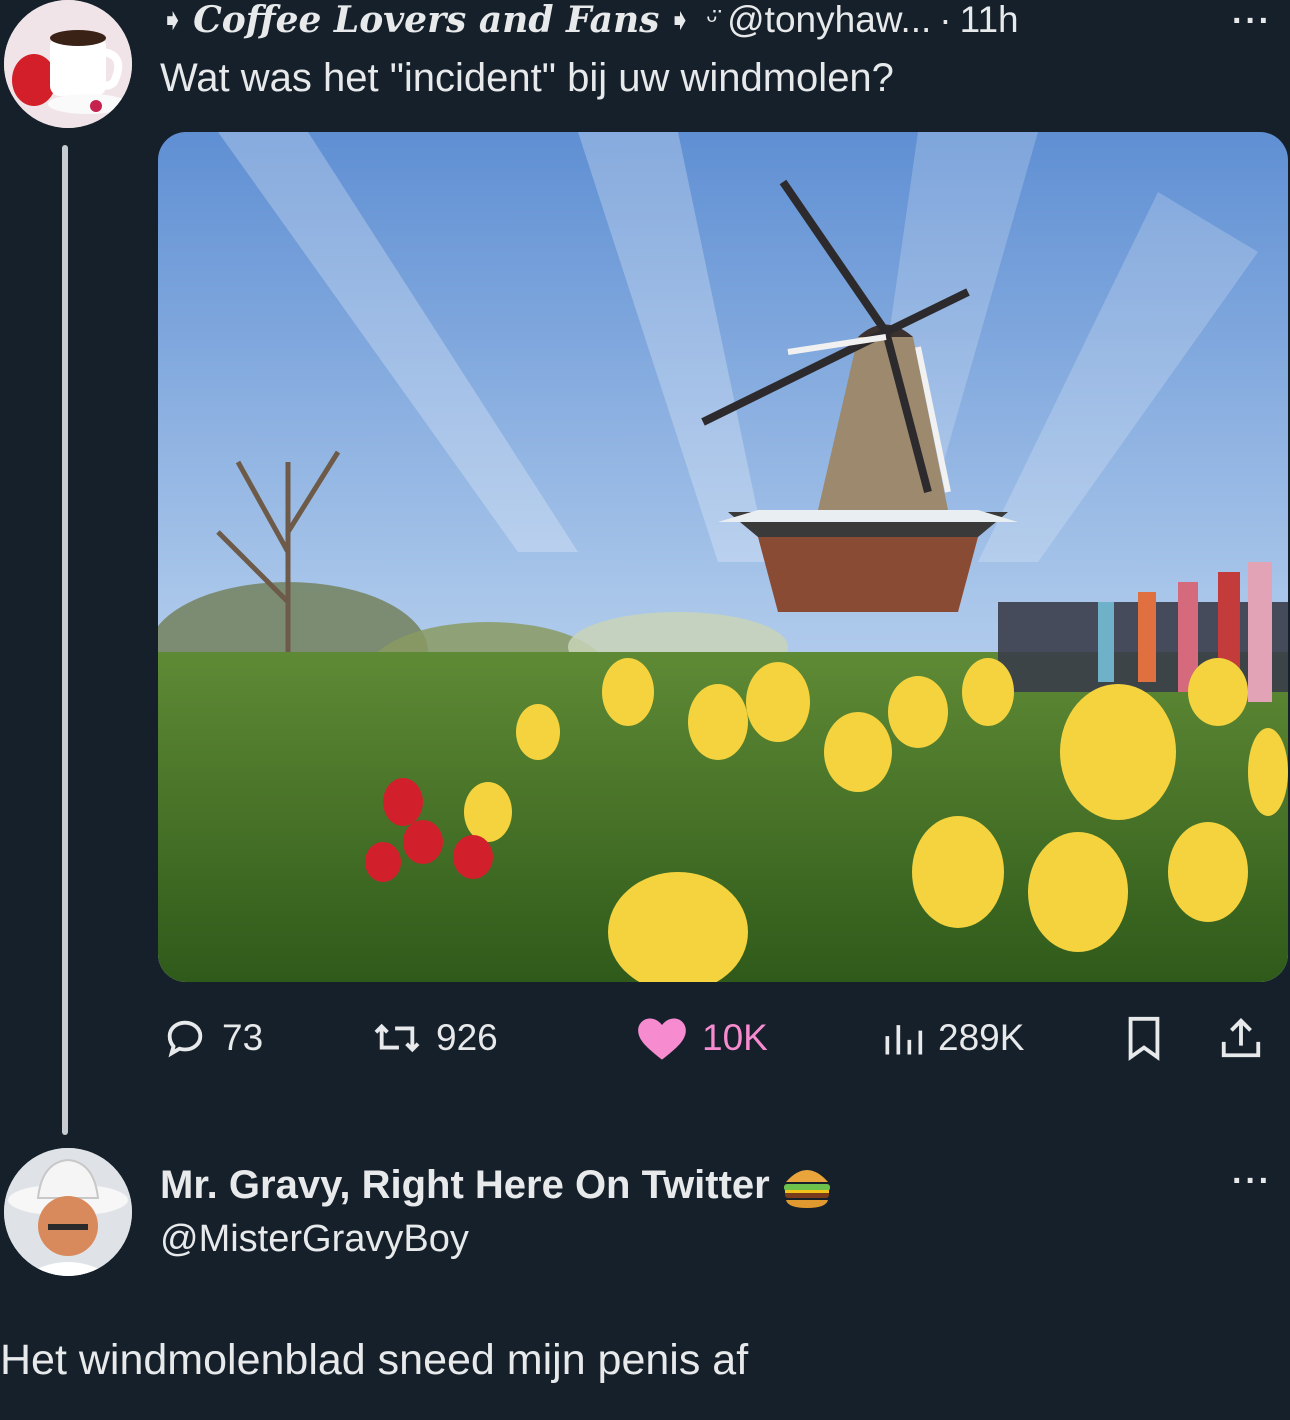 This screenshot has height=1420, width=1290. What do you see at coordinates (712, 19) in the screenshot?
I see `smiley-icon: ᵕ̈` at bounding box center [712, 19].